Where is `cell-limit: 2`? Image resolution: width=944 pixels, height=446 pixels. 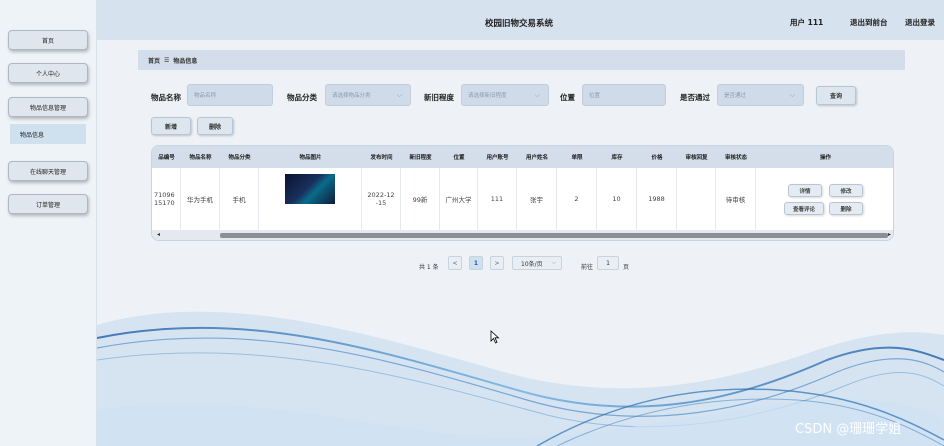
cell-limit: 2 is located at coordinates (577, 199).